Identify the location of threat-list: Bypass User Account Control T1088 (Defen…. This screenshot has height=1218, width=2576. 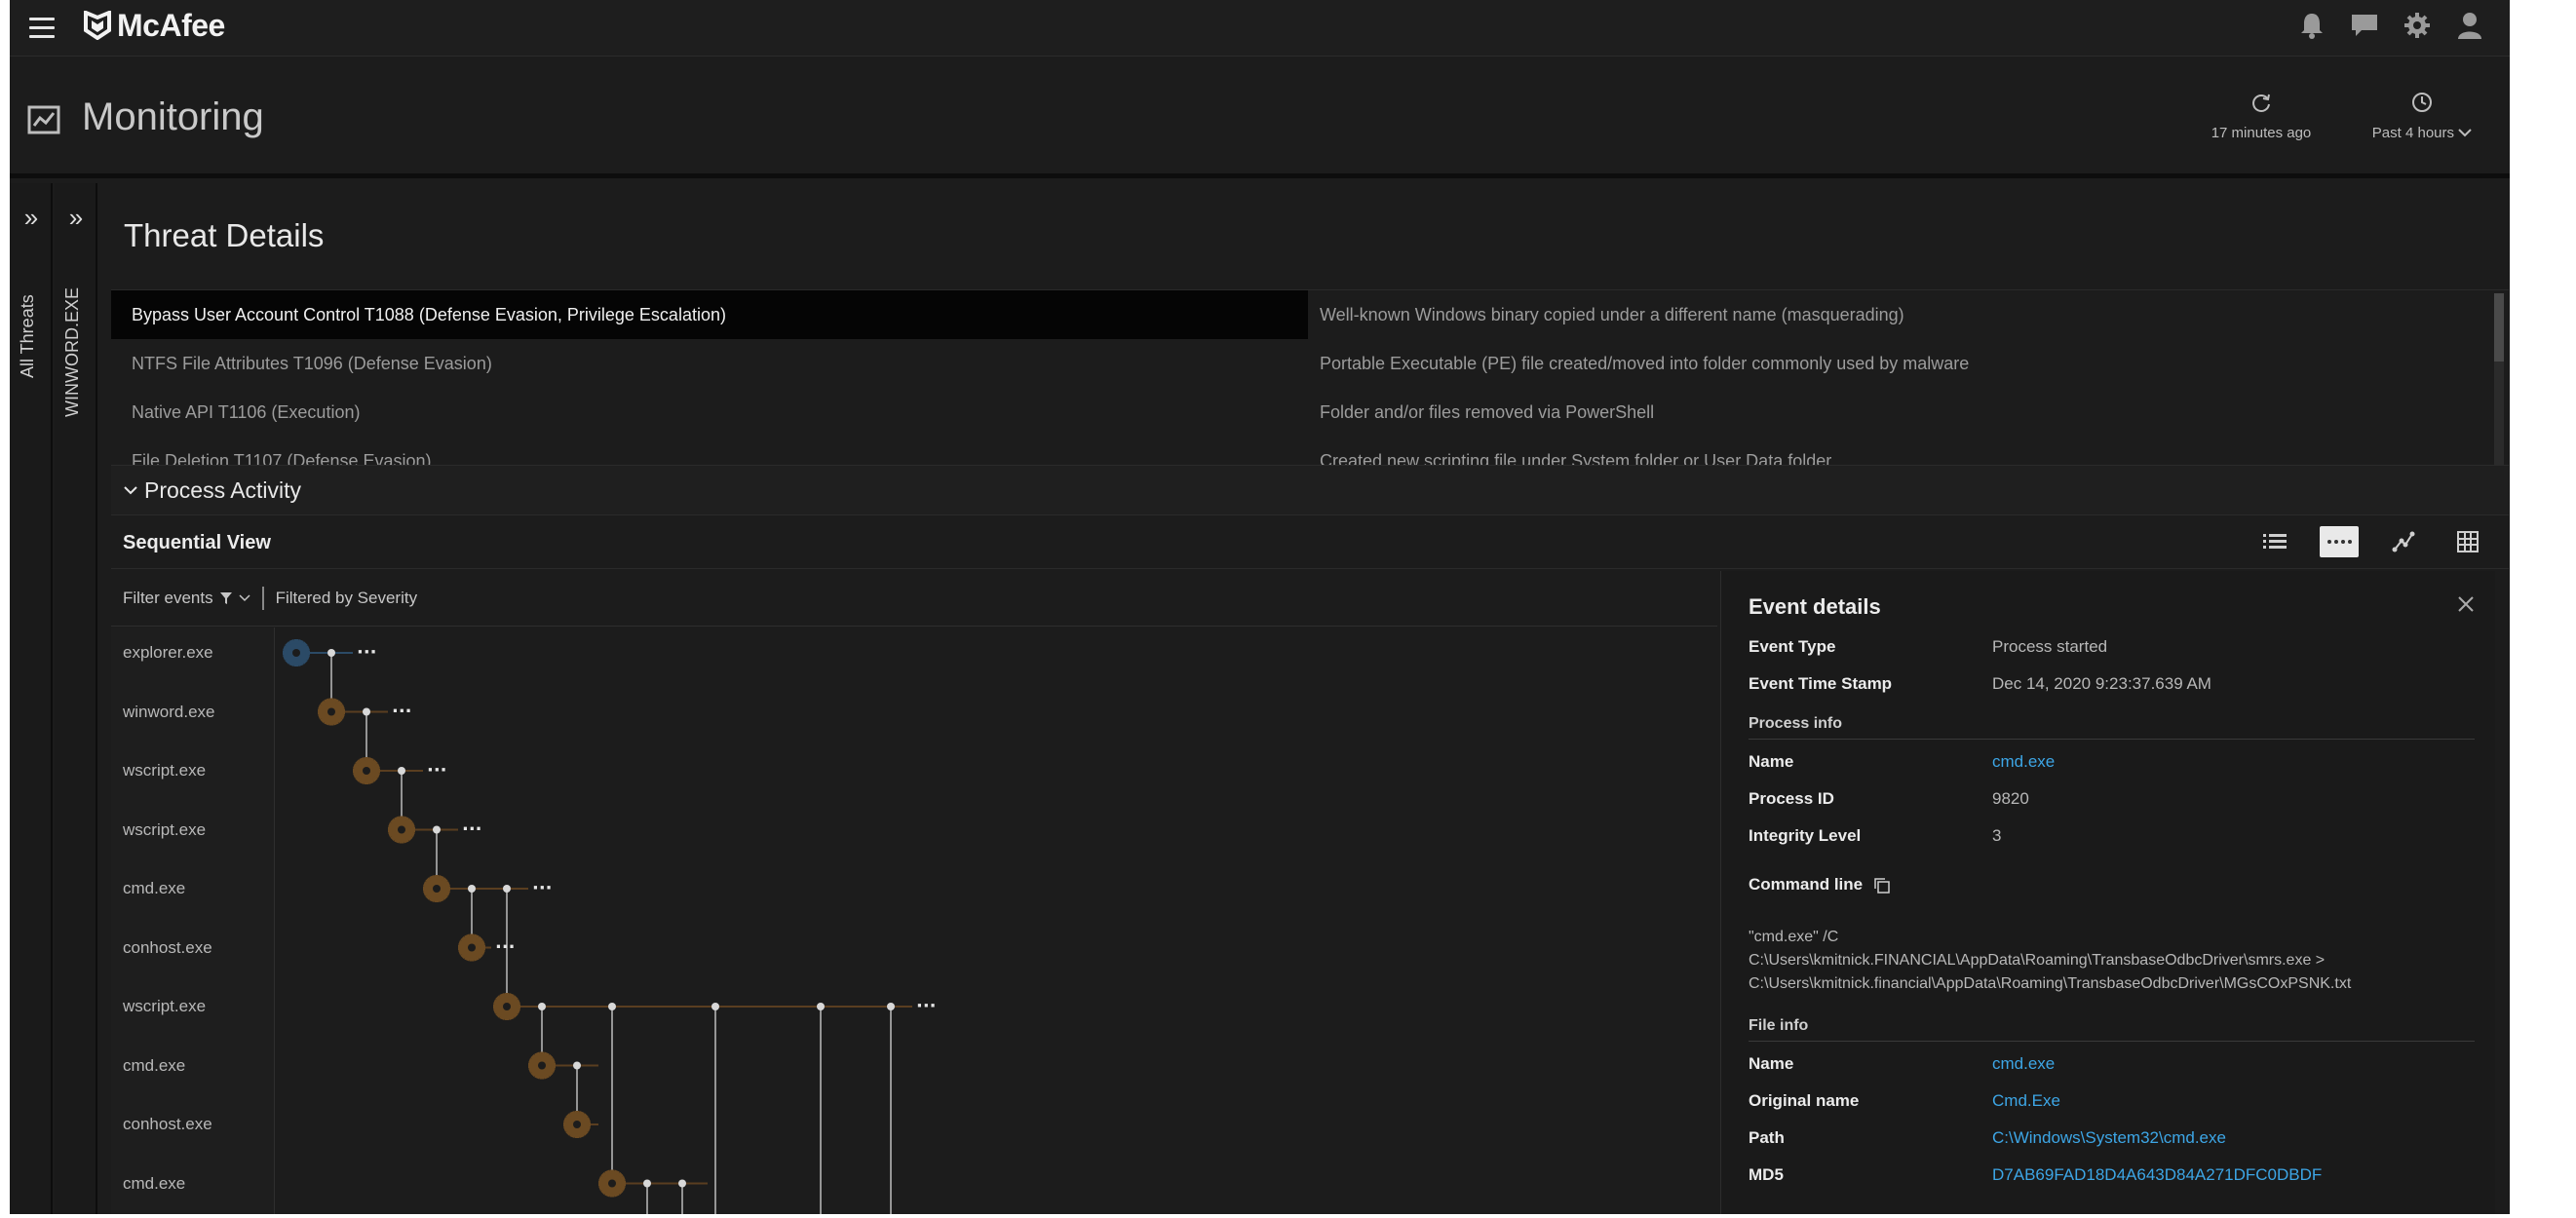
(1310, 377).